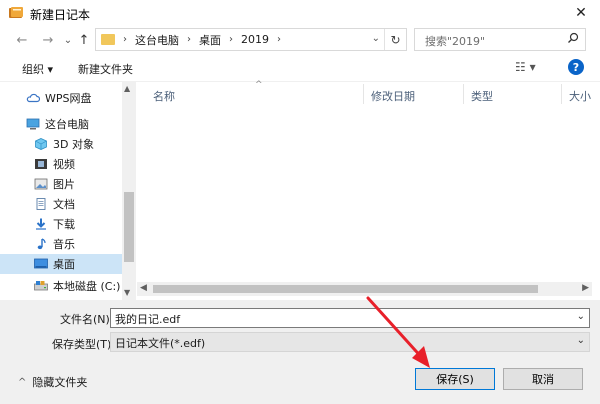 Image resolution: width=600 pixels, height=404 pixels. What do you see at coordinates (105, 69) in the screenshot?
I see `new-folder-button: 新建文件夹` at bounding box center [105, 69].